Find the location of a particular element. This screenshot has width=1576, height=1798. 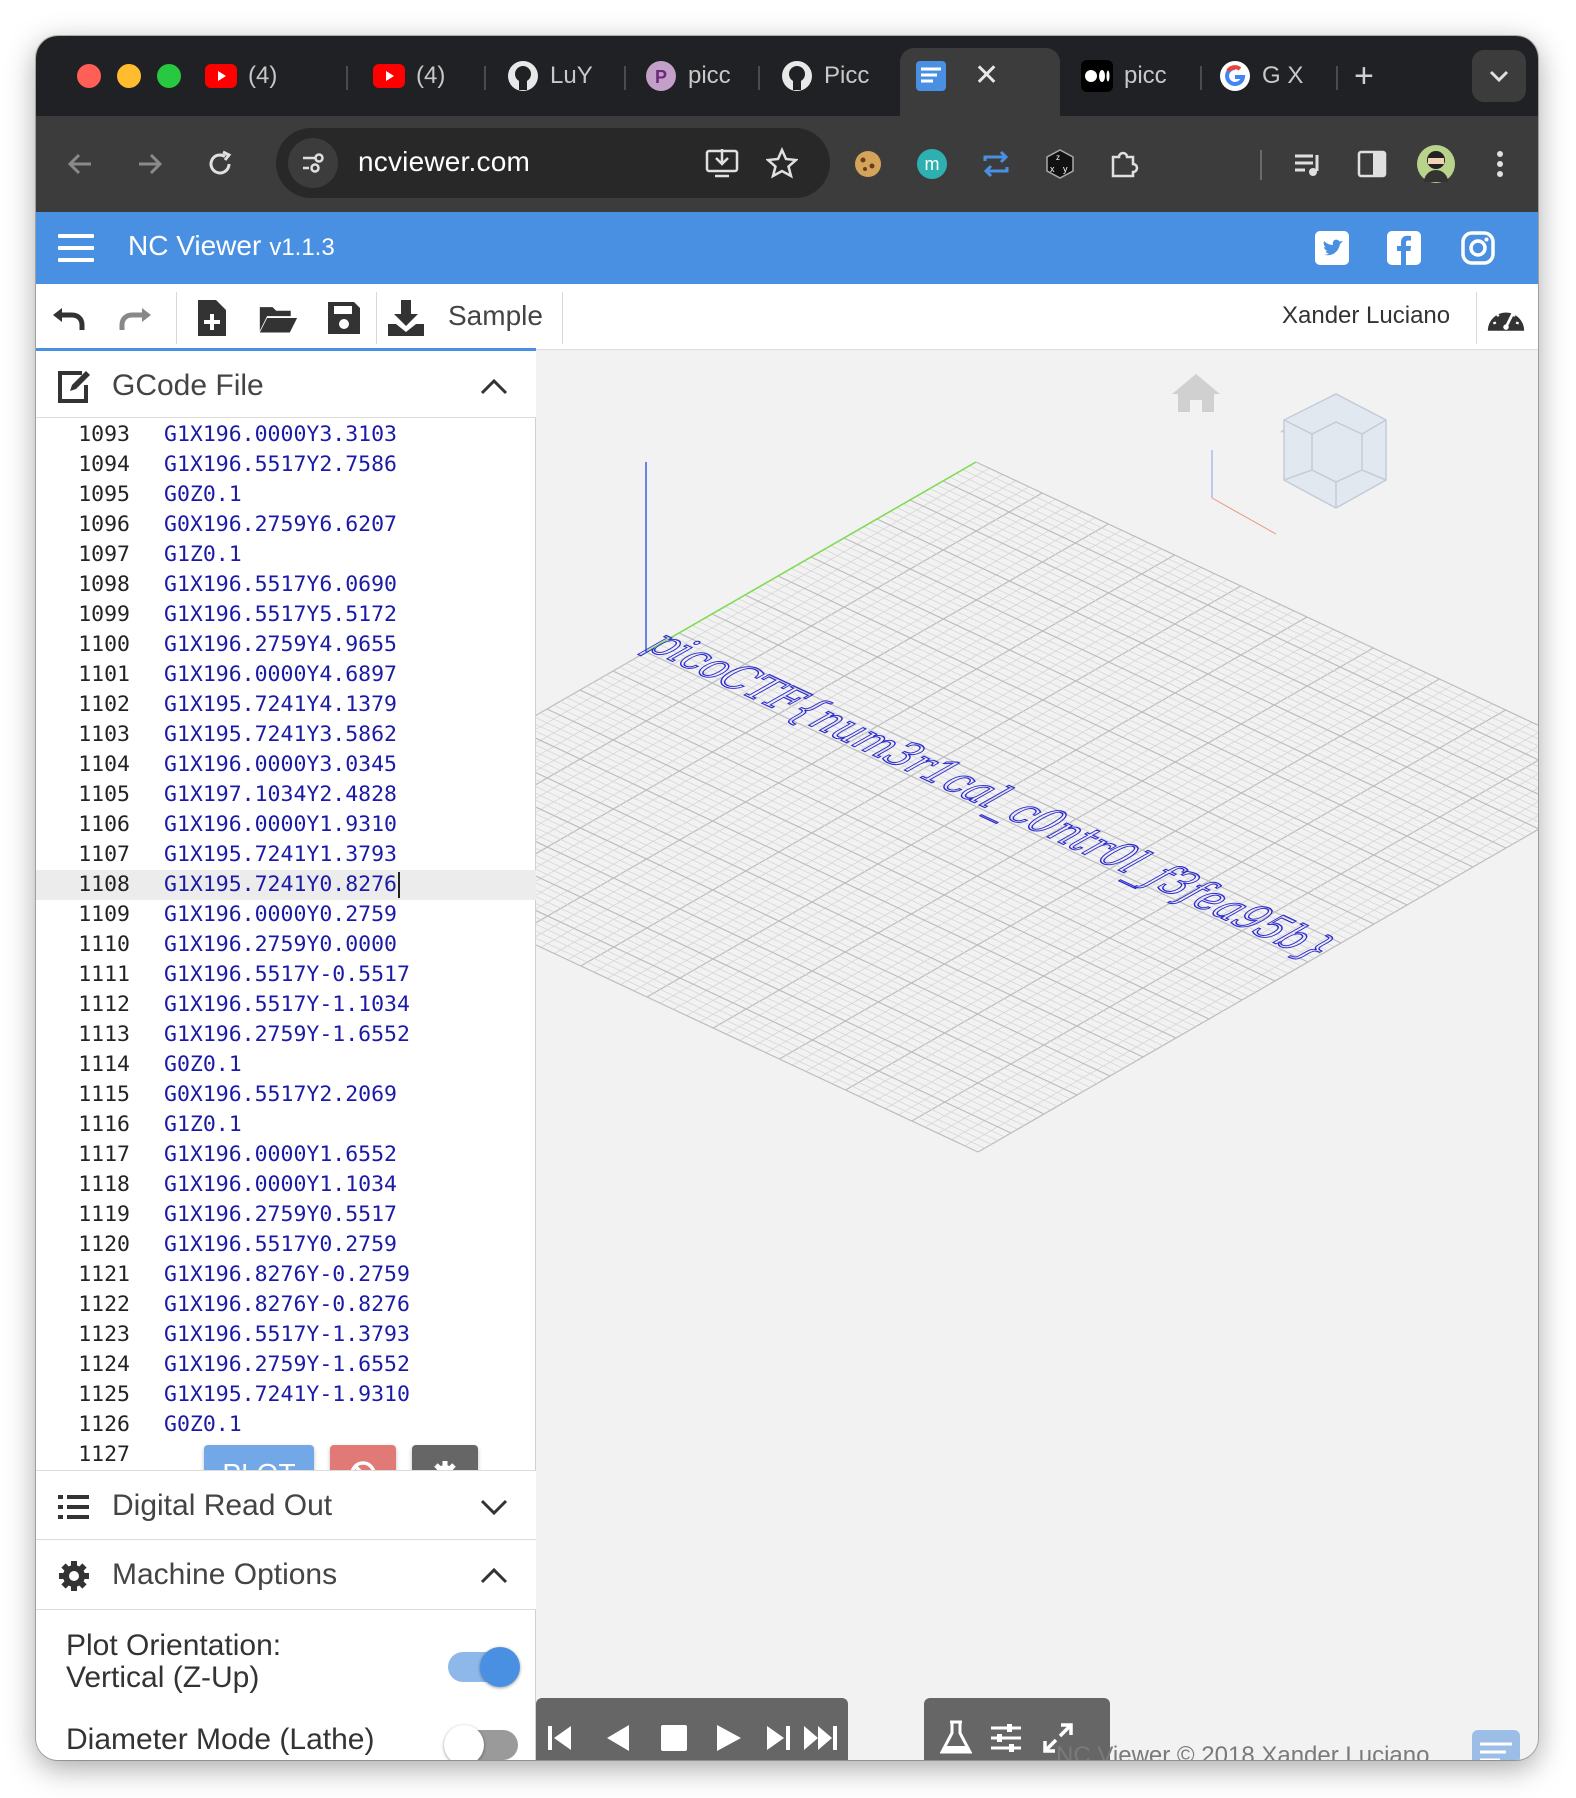

gcode-text: G1X196.5517Y2.7586 is located at coordinates (280, 465).